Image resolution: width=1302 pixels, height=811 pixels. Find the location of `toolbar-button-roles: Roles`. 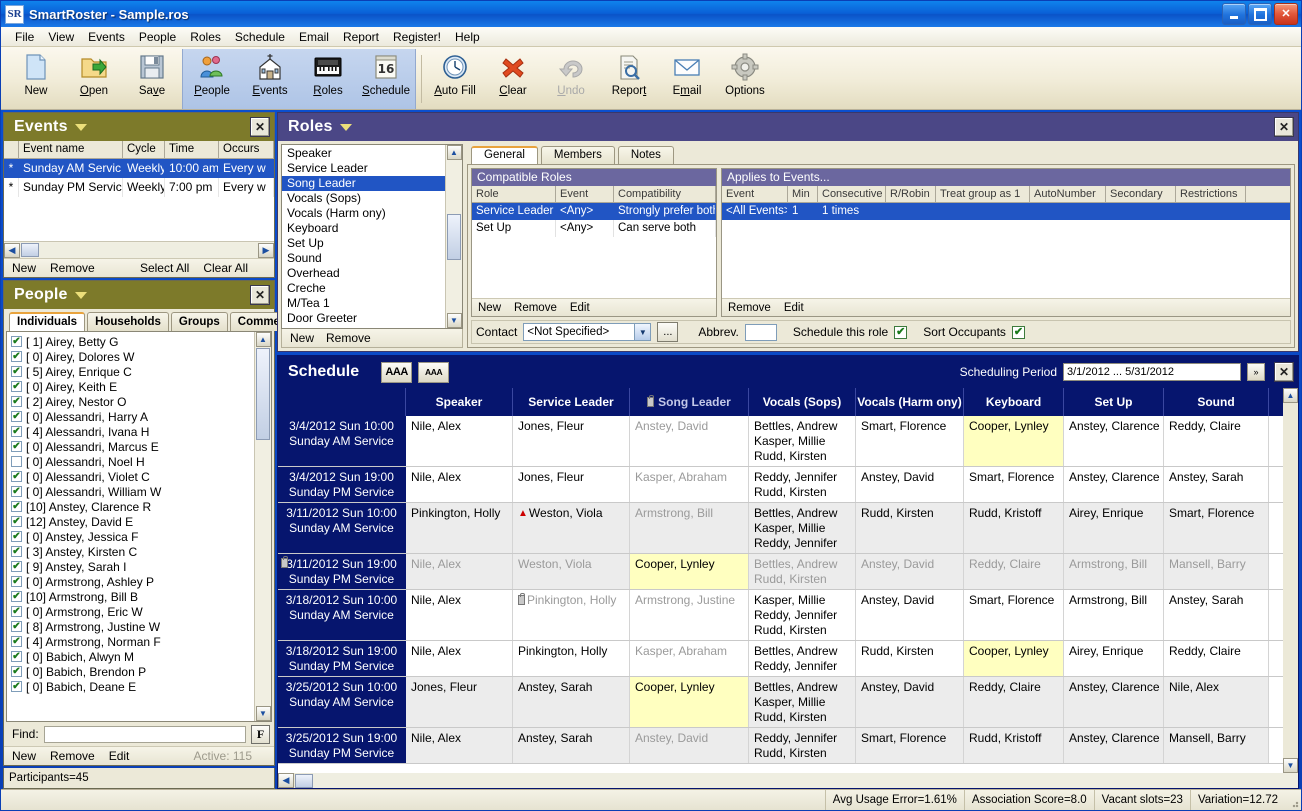

toolbar-button-roles: Roles is located at coordinates (328, 79).